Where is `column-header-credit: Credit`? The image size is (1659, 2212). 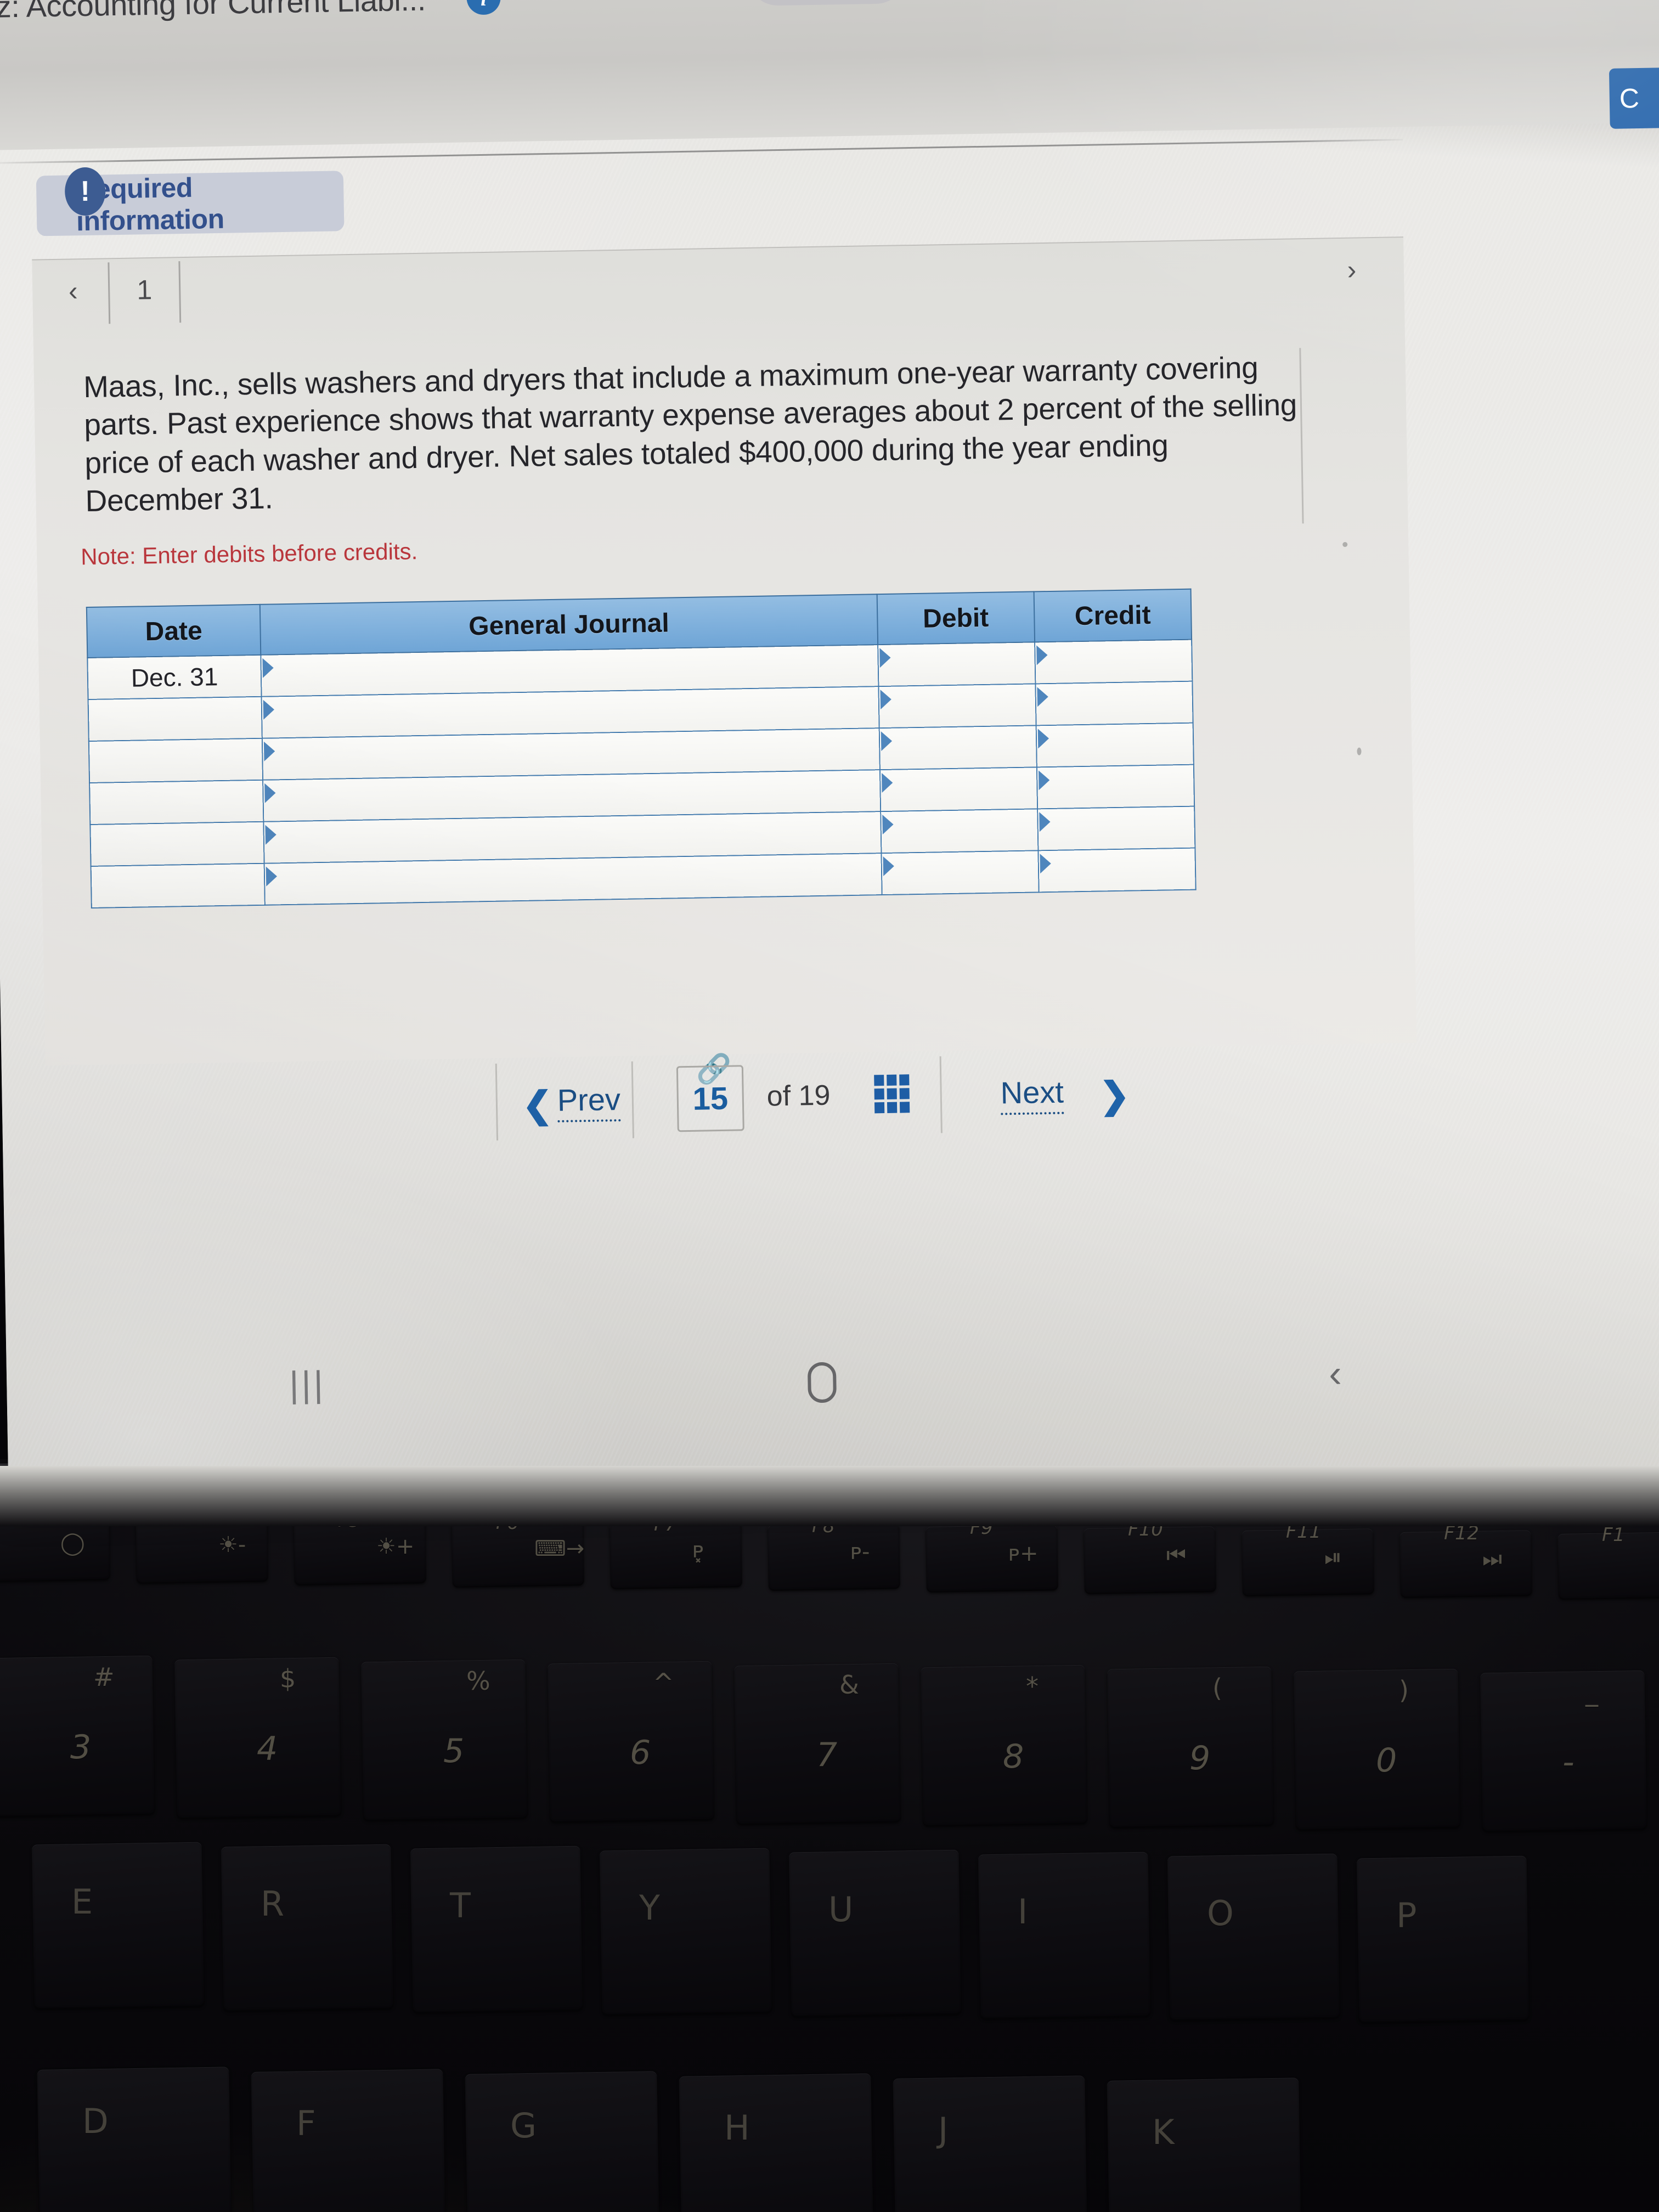
column-header-credit: Credit is located at coordinates (1113, 615).